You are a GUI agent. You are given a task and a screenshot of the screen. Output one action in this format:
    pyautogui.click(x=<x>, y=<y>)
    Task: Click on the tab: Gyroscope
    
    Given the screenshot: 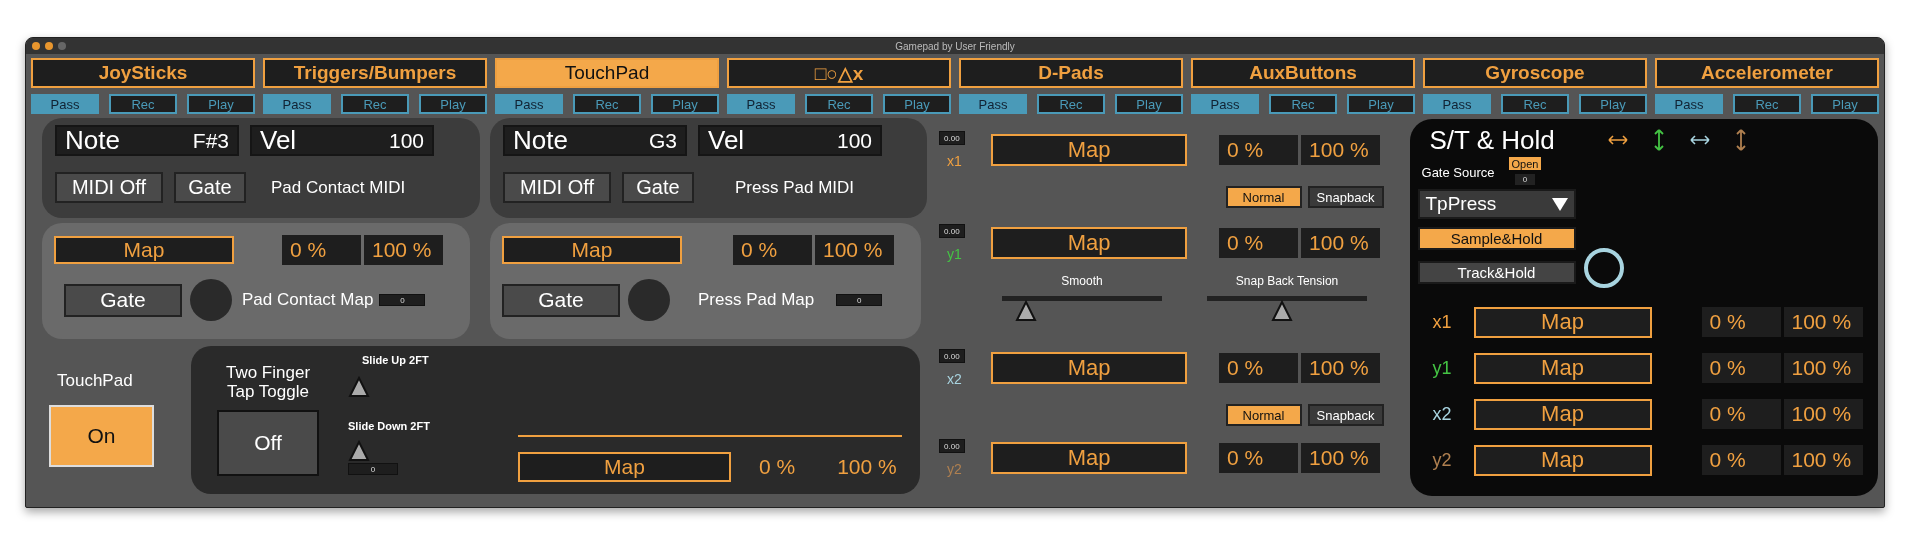 What is the action you would take?
    pyautogui.click(x=1535, y=73)
    